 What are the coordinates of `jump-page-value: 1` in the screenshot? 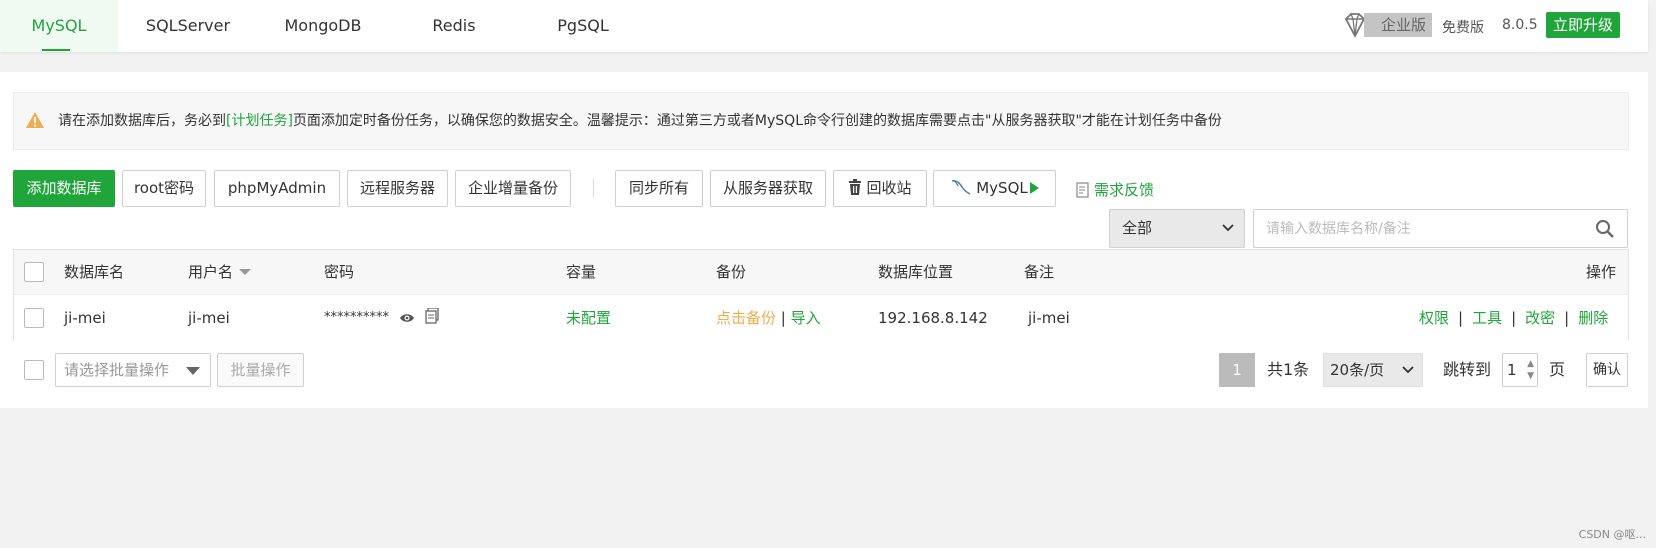 It's located at (1512, 370).